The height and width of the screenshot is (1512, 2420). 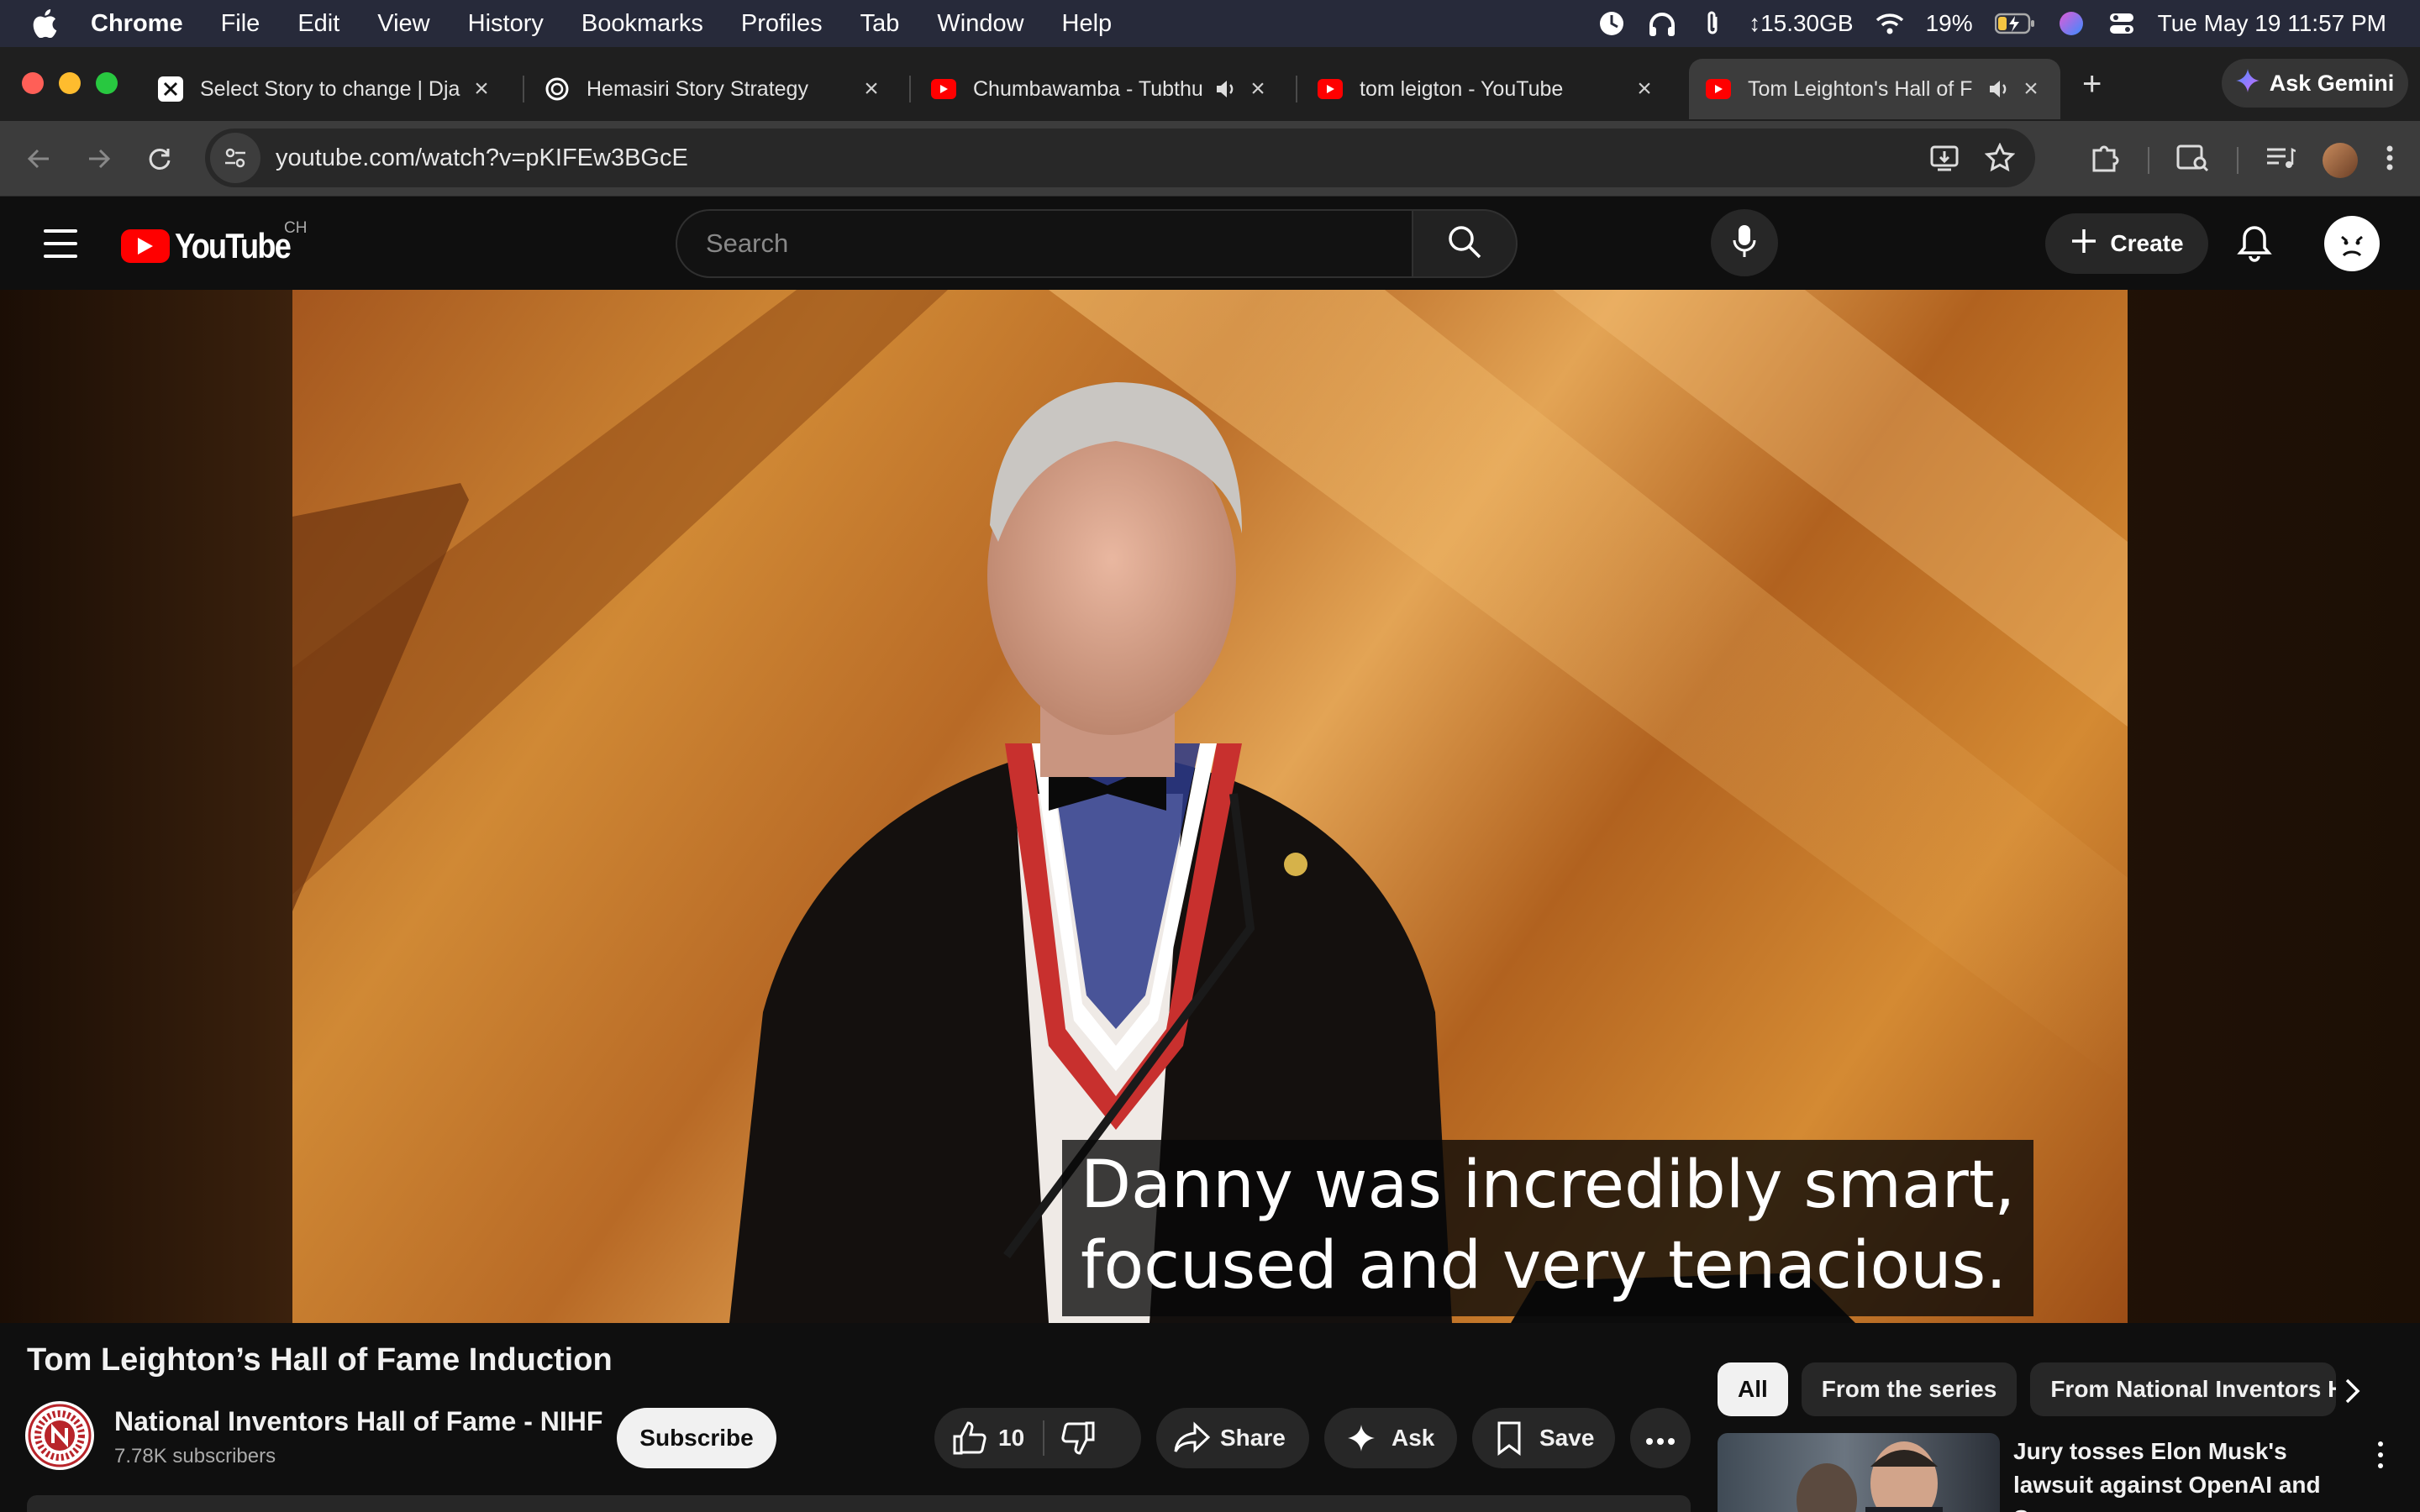 I want to click on gemini-sparkle-icon, so click(x=2247, y=83).